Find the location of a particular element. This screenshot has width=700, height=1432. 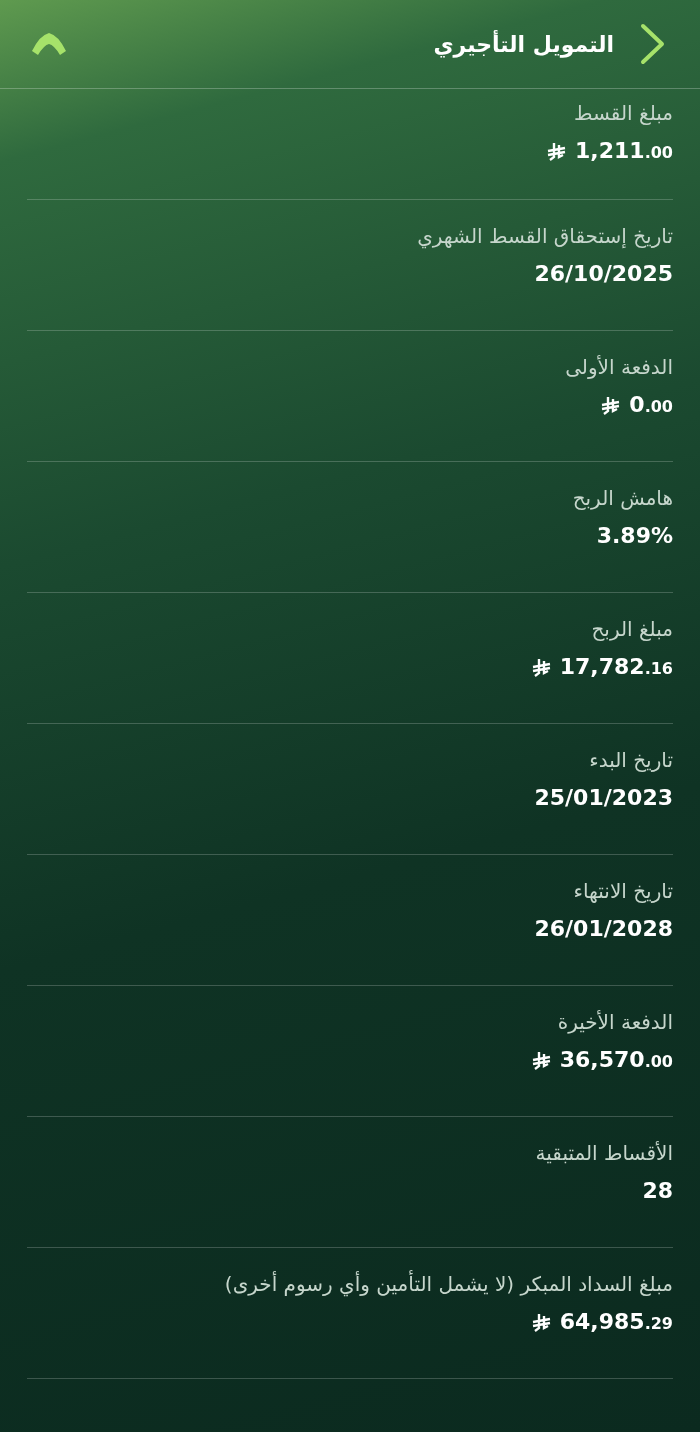

amount-value: 0.00 is located at coordinates (651, 405).